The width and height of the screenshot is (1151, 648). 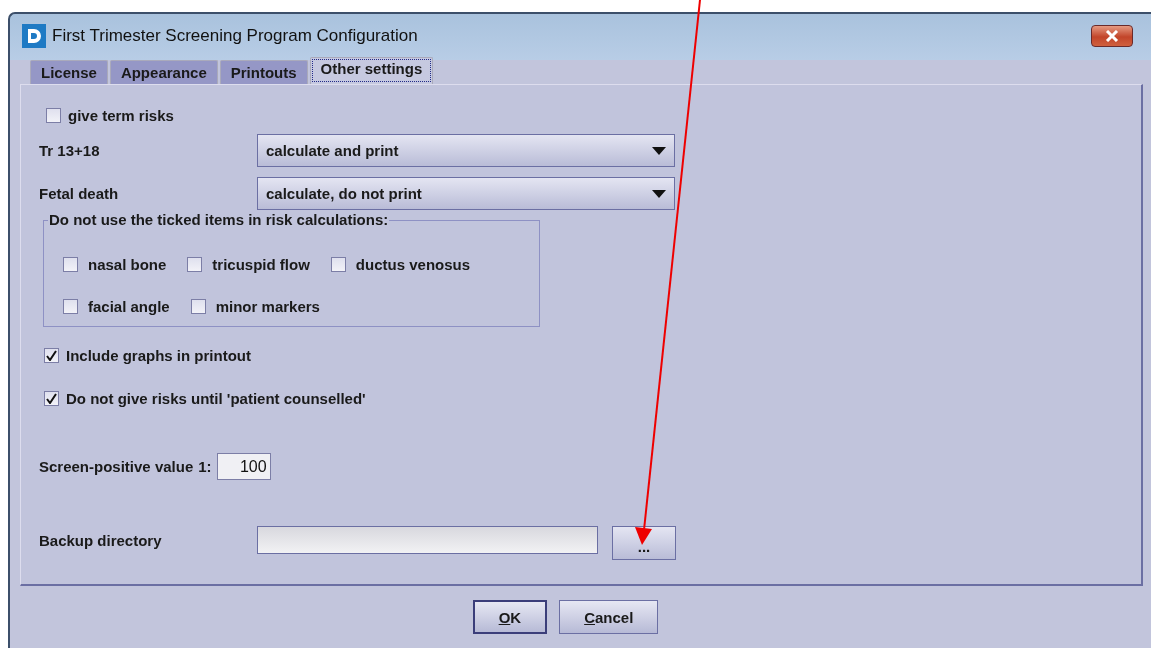 I want to click on field-label: Fetal death, so click(x=79, y=193).